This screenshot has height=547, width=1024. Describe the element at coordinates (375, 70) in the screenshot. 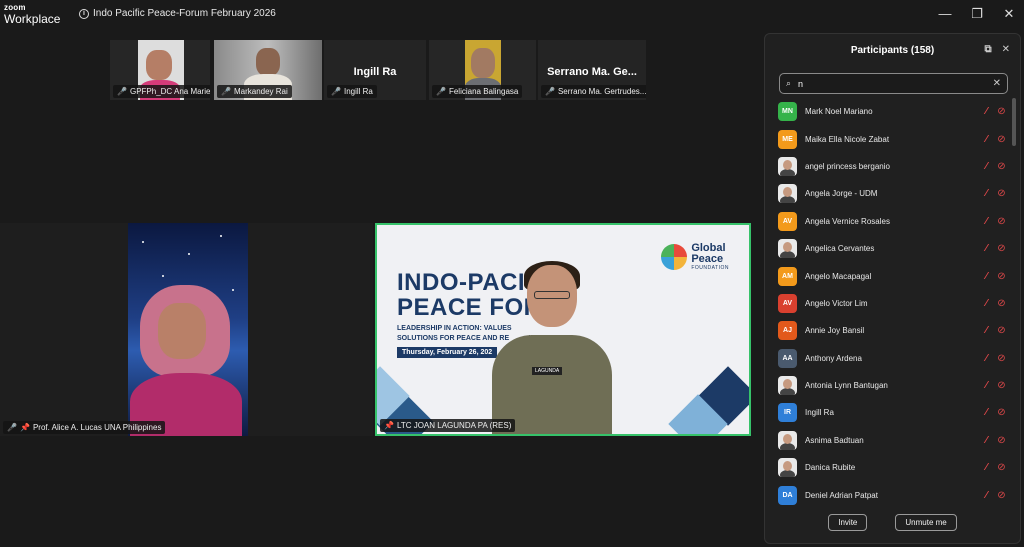

I see `video-tile: Ingill Ra 🎤 Ingill Ra` at that location.